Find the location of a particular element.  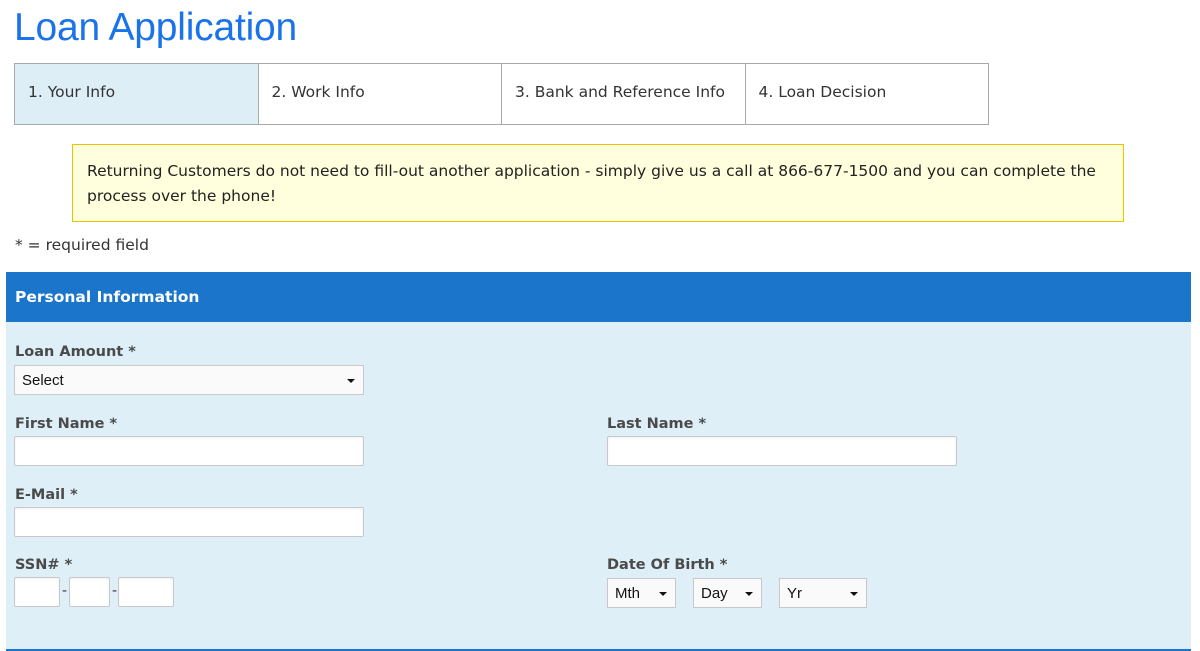

loan-amount-selected-value: Select is located at coordinates (43, 380).